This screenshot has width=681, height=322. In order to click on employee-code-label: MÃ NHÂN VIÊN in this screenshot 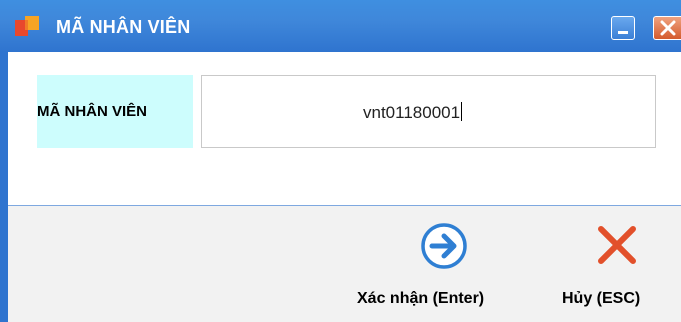, I will do `click(92, 111)`.